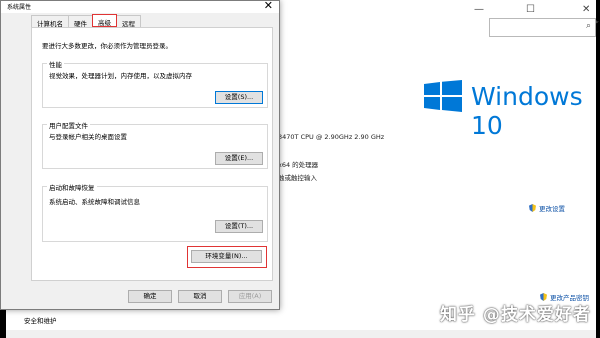 This screenshot has height=338, width=600. I want to click on search-icon: ⌕, so click(588, 26).